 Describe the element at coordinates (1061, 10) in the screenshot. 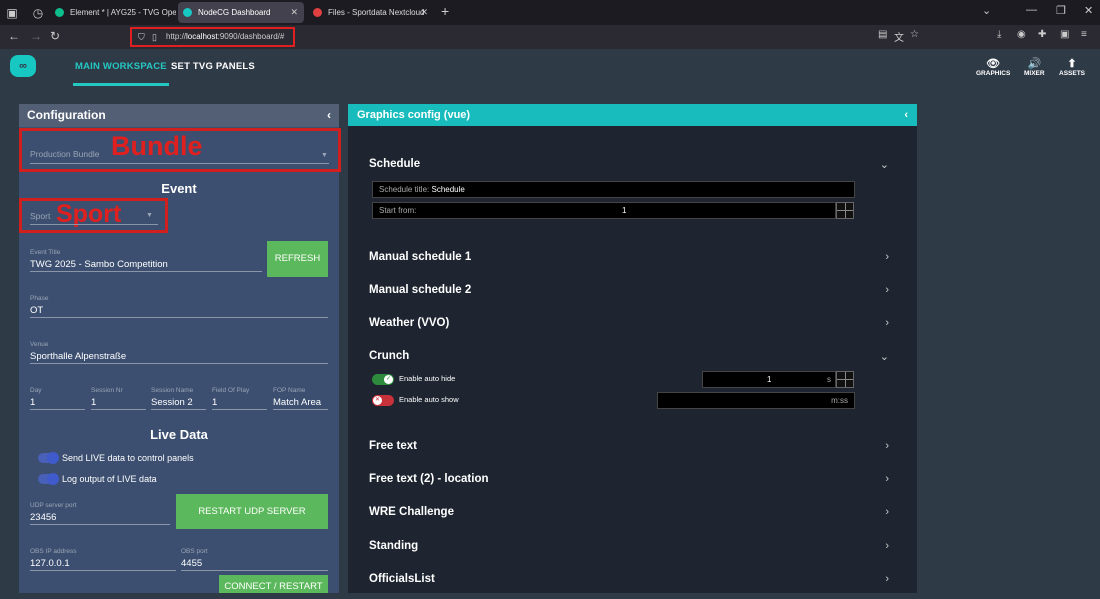

I see `maximize-icon: ❐` at that location.